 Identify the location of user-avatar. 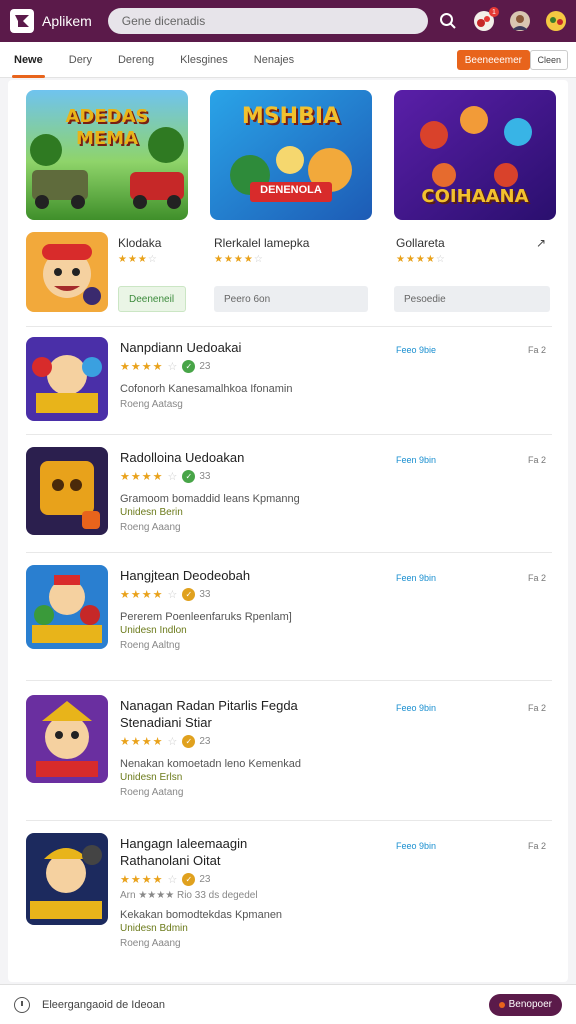
(520, 21).